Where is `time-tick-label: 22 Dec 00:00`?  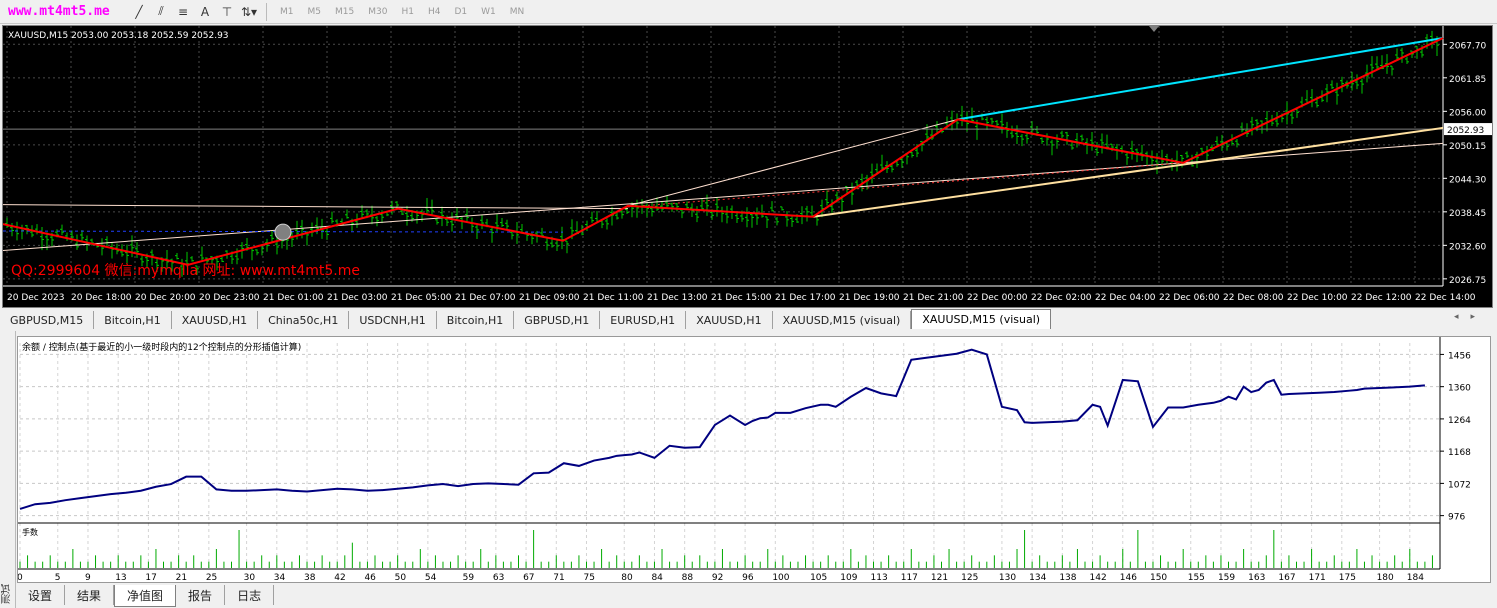
time-tick-label: 22 Dec 00:00 is located at coordinates (997, 298).